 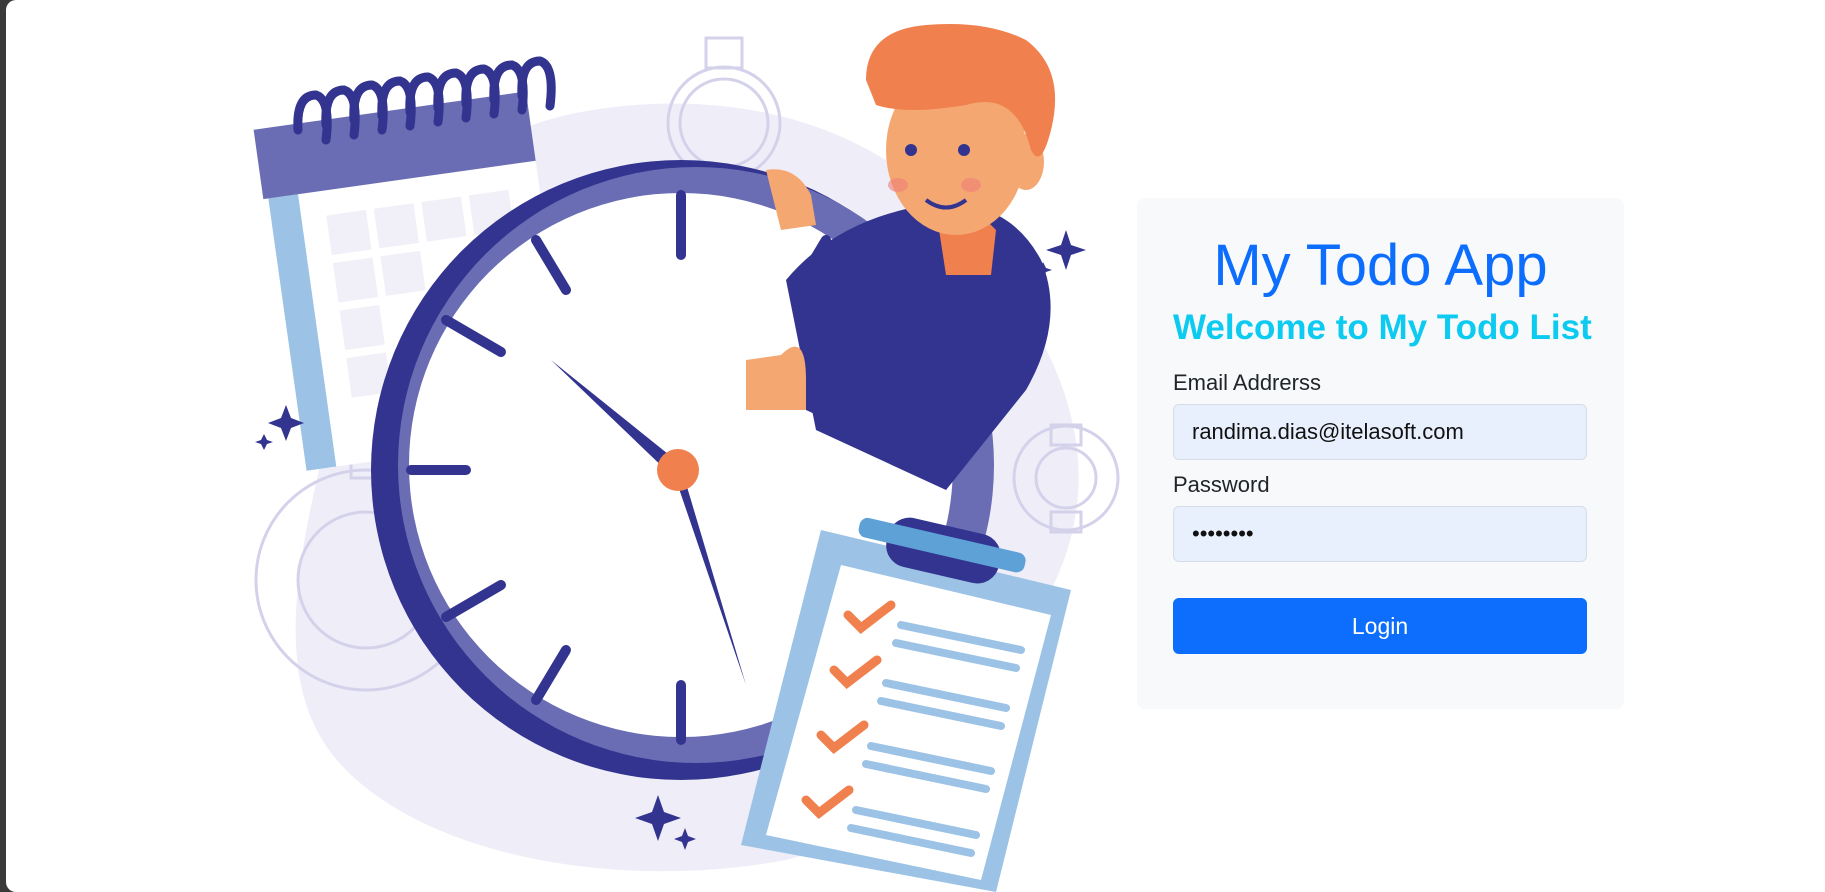 I want to click on login-button: Login, so click(x=1380, y=626).